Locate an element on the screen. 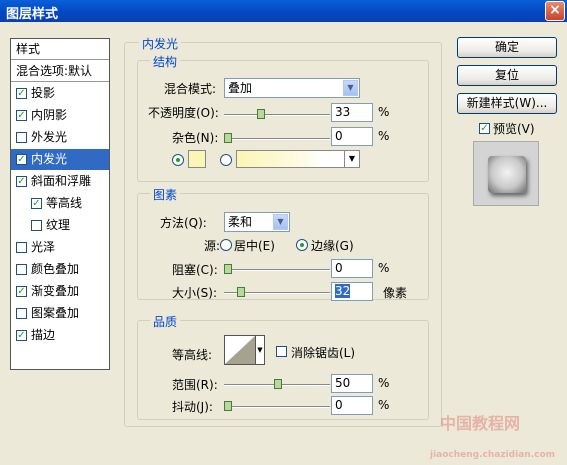 Image resolution: width=567 pixels, height=465 pixels. reset-button: 复位 is located at coordinates (507, 75).